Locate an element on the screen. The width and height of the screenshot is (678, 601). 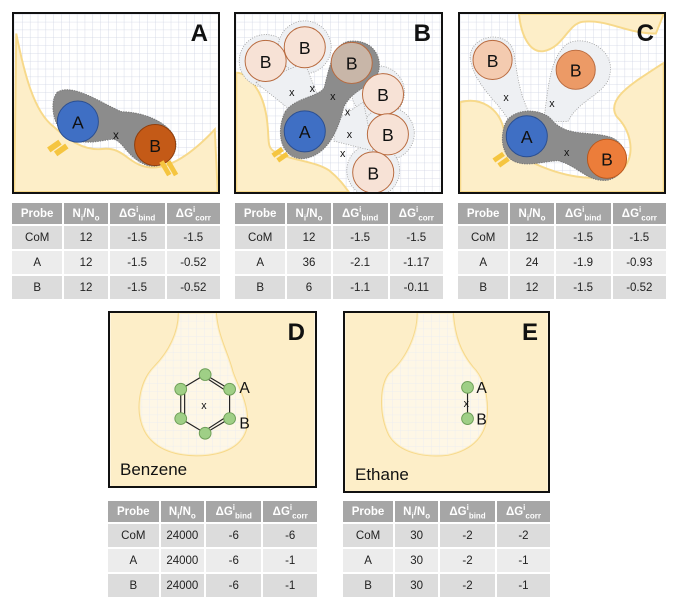
cell-ratio: 24 is located at coordinates (532, 262).